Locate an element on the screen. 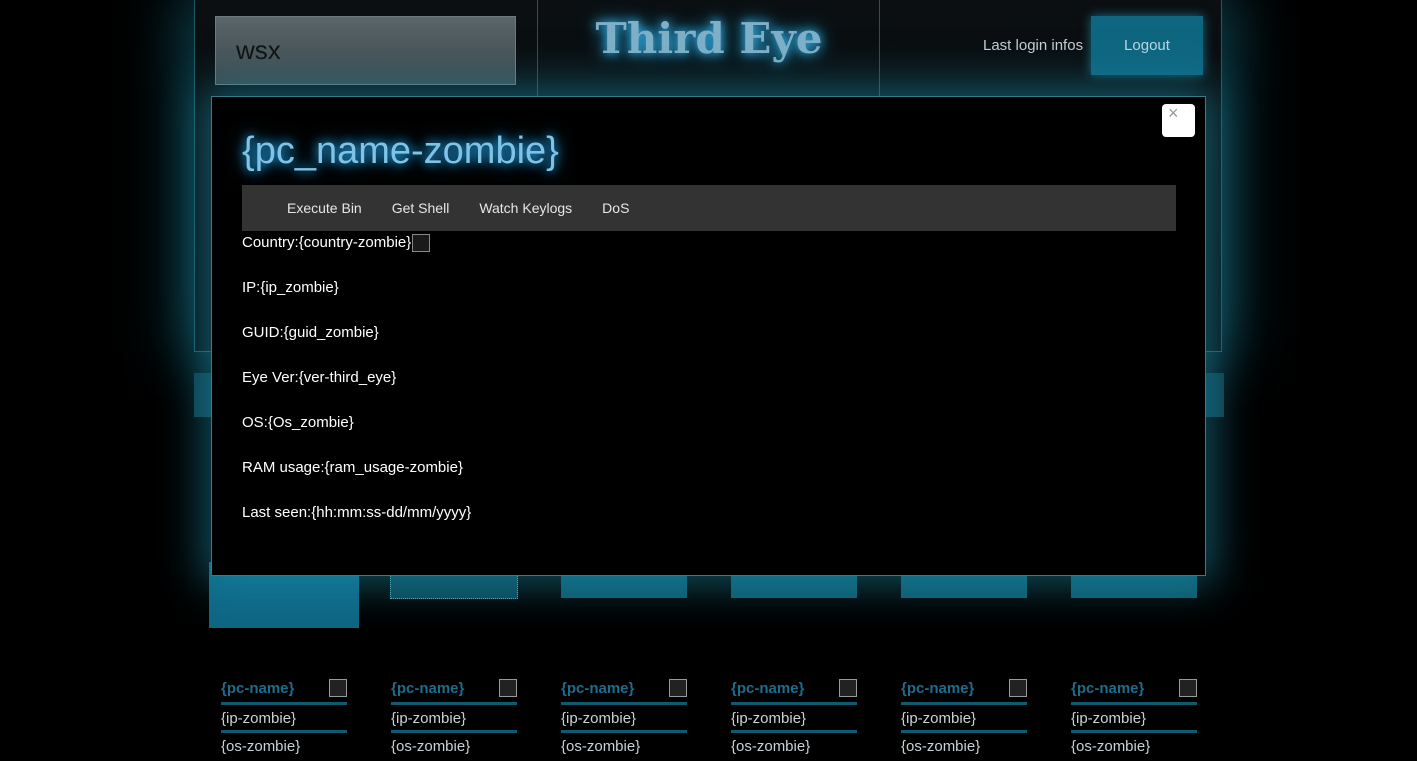  detail-label: OS: is located at coordinates (255, 422).